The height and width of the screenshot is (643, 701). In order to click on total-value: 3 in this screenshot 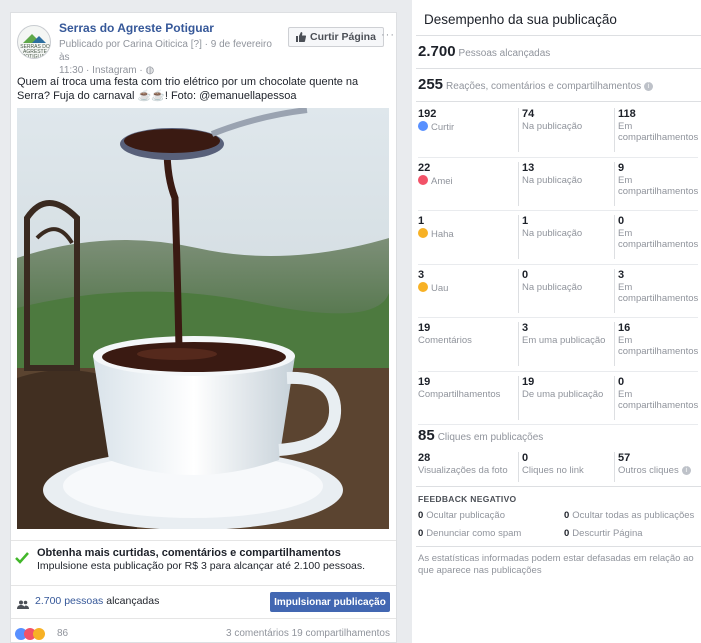, I will do `click(421, 274)`.